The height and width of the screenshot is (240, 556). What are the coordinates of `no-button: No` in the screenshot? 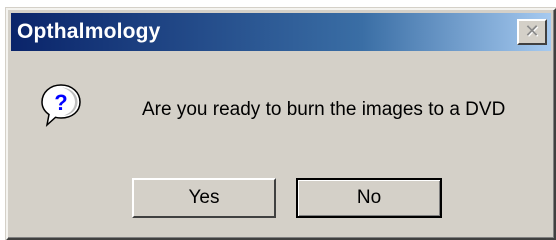 It's located at (369, 198).